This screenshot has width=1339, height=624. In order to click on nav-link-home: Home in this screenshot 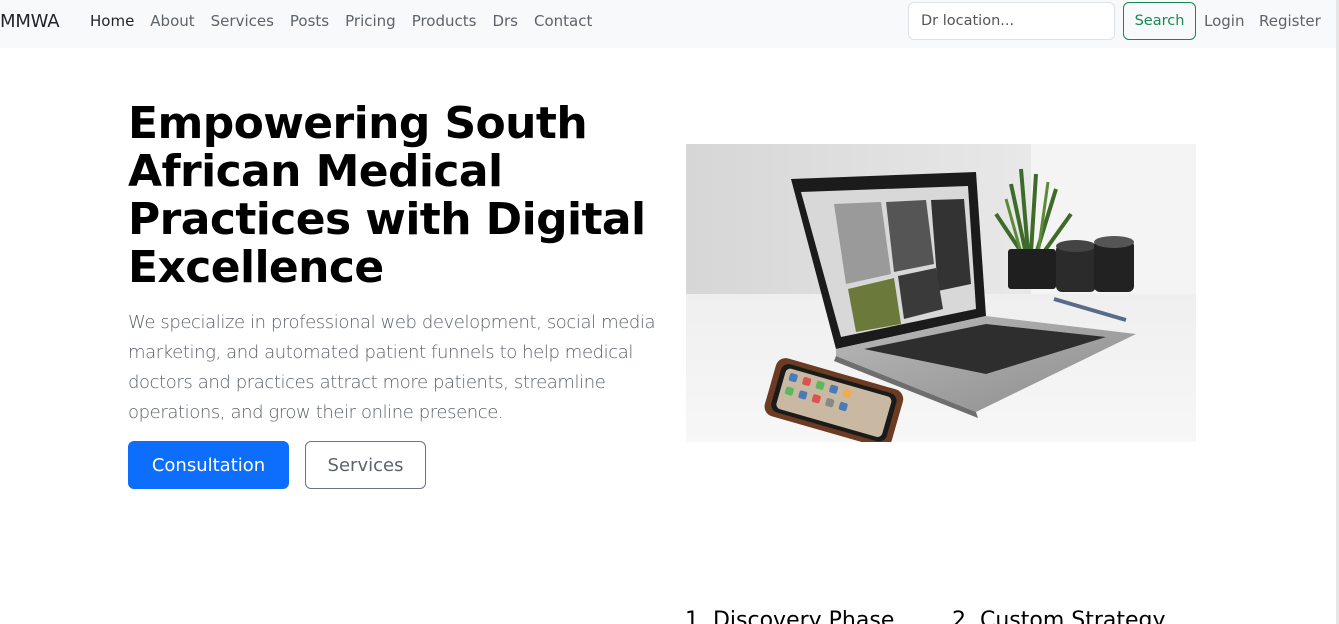, I will do `click(112, 21)`.